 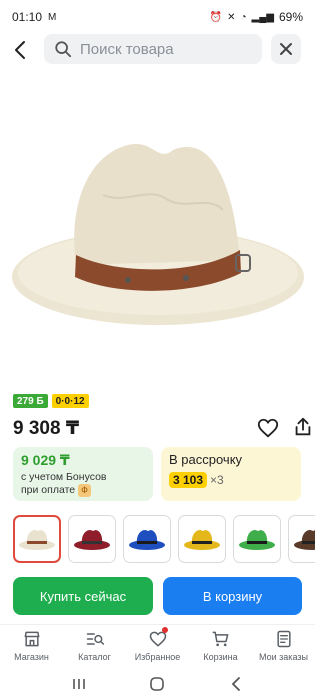 I want to click on nav-label-catalog: Каталог, so click(x=94, y=657).